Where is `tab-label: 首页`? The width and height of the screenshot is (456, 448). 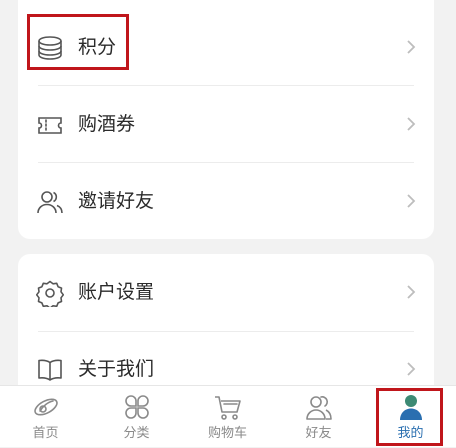 tab-label: 首页 is located at coordinates (45, 433).